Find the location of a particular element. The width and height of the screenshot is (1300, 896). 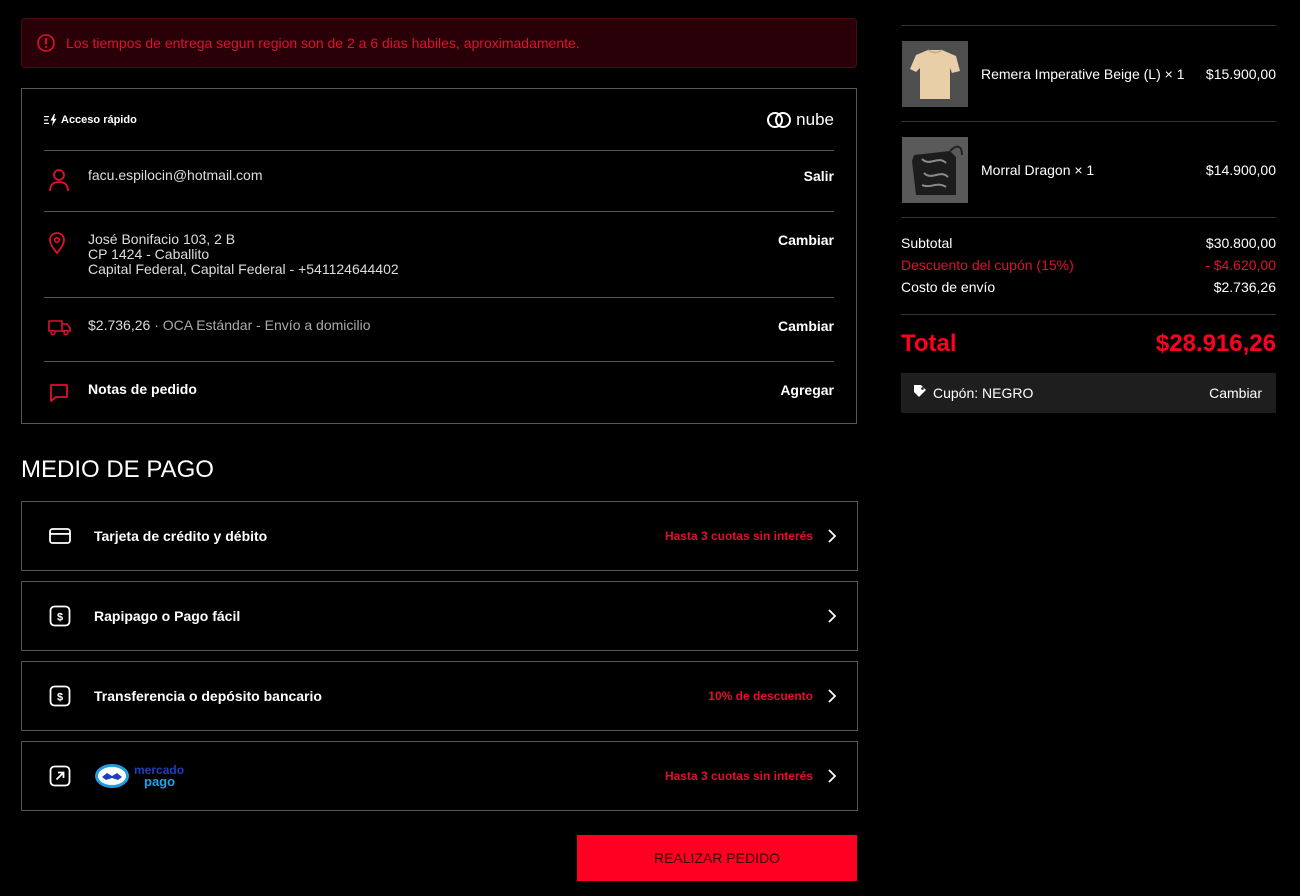

external-link-icon is located at coordinates (62, 776).